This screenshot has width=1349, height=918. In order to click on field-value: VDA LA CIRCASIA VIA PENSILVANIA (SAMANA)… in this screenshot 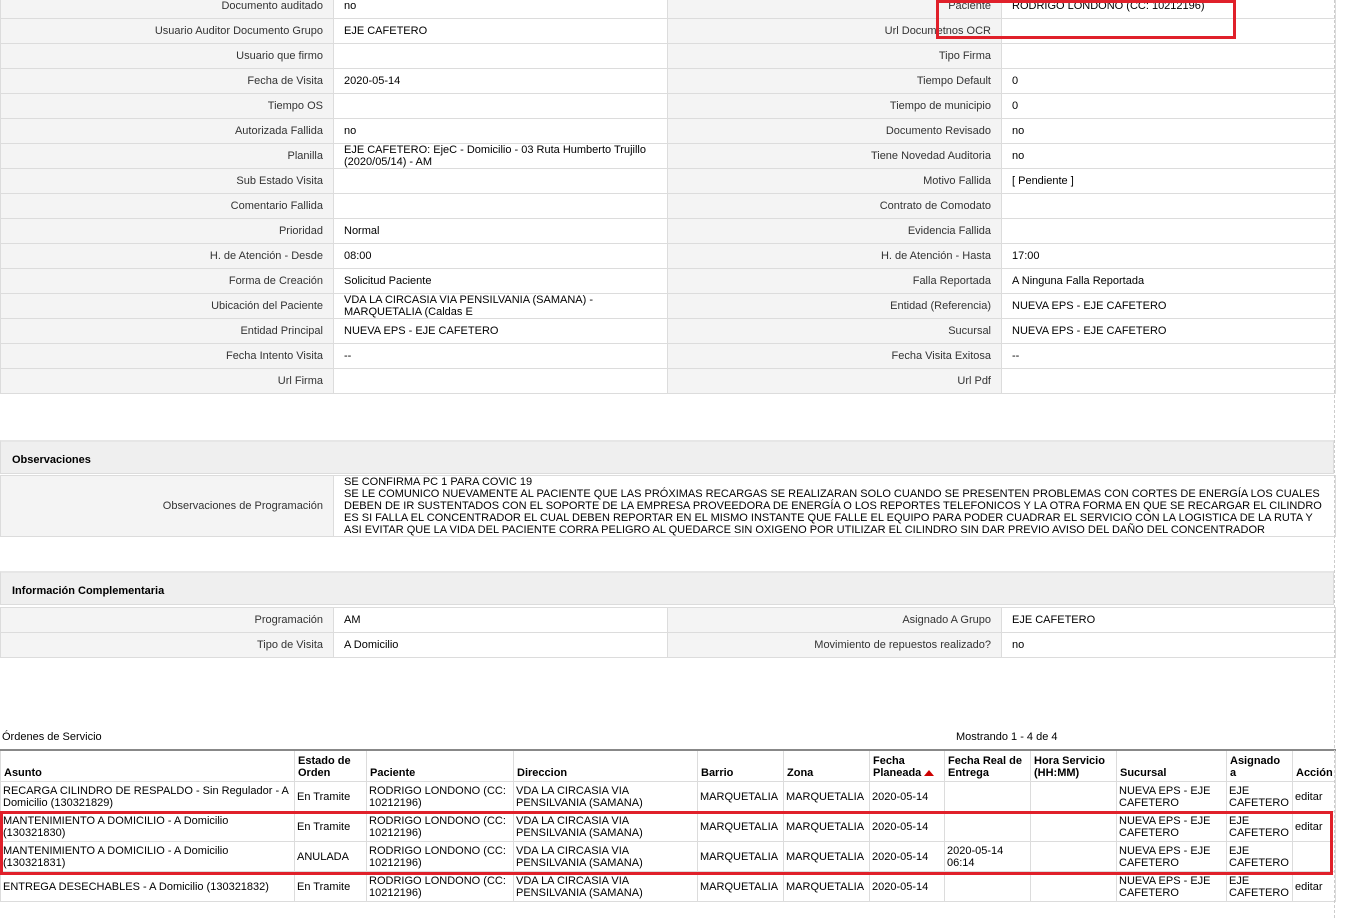, I will do `click(500, 306)`.